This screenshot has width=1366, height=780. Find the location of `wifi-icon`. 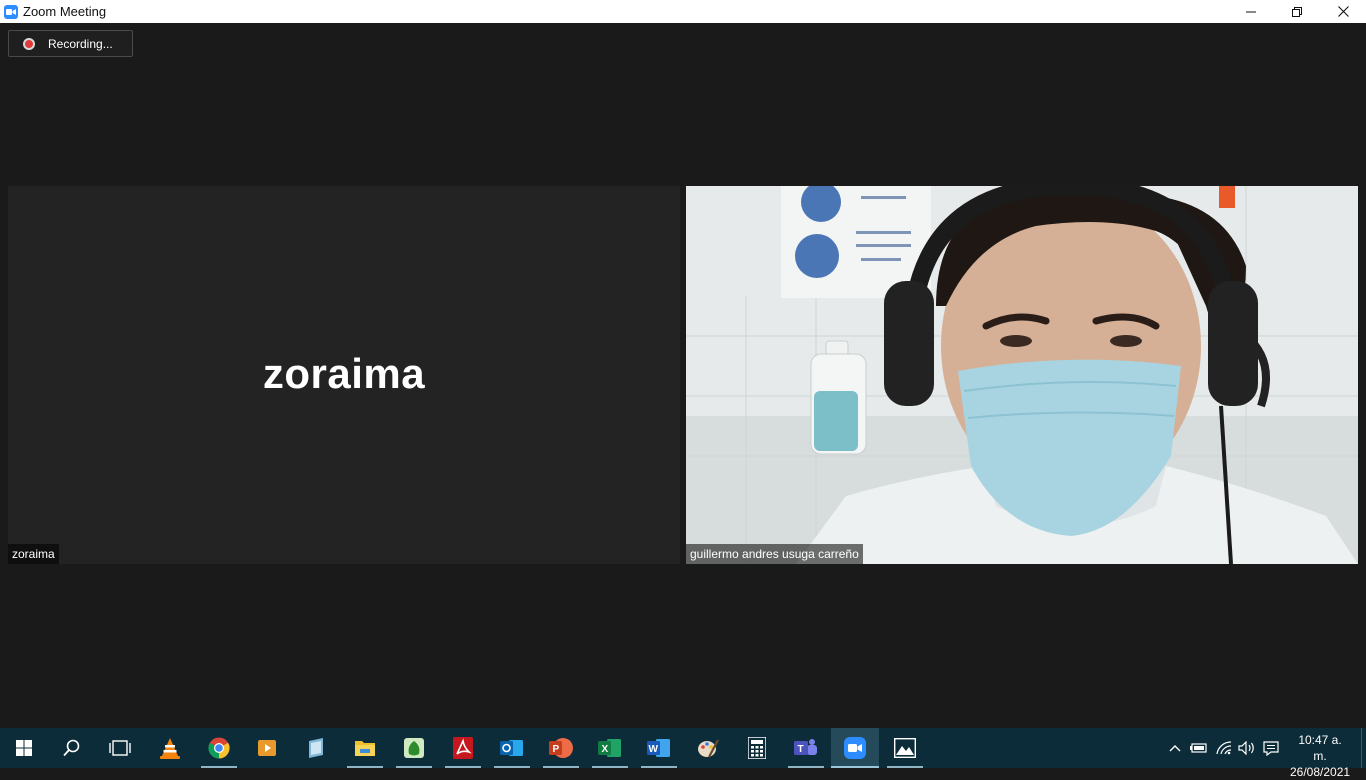

wifi-icon is located at coordinates (1224, 748).